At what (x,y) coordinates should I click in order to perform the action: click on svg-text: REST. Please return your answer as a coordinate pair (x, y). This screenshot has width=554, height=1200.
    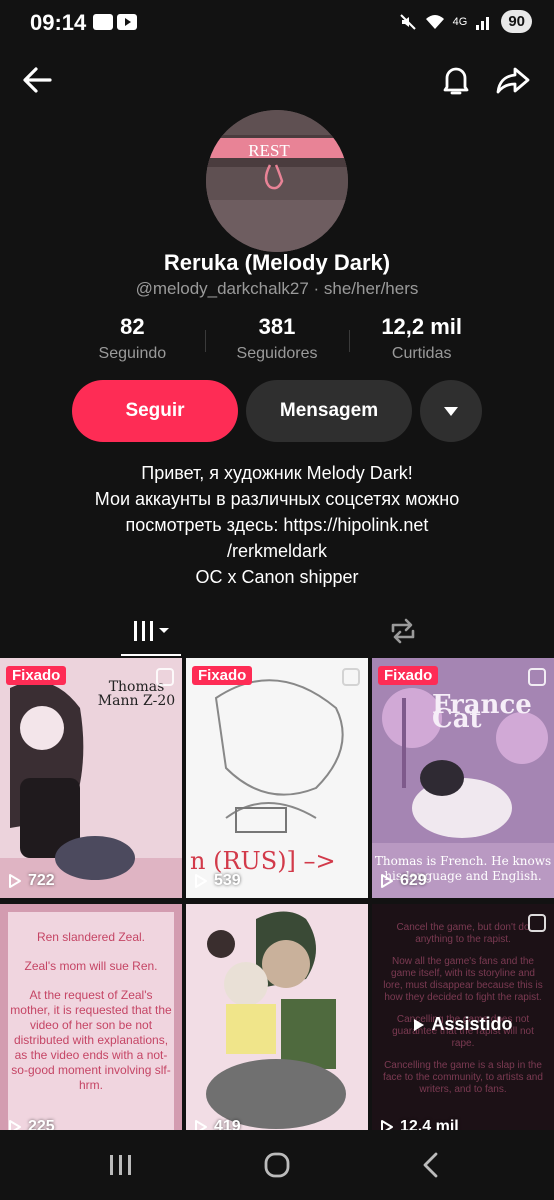
    Looking at the image, I should click on (269, 150).